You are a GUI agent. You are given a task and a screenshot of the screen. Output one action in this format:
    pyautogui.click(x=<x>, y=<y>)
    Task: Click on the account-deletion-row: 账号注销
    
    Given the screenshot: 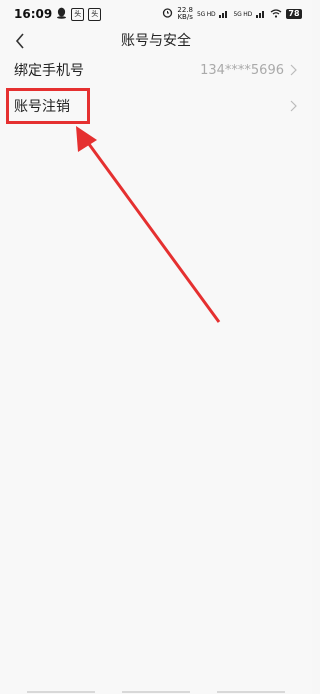 What is the action you would take?
    pyautogui.click(x=156, y=106)
    